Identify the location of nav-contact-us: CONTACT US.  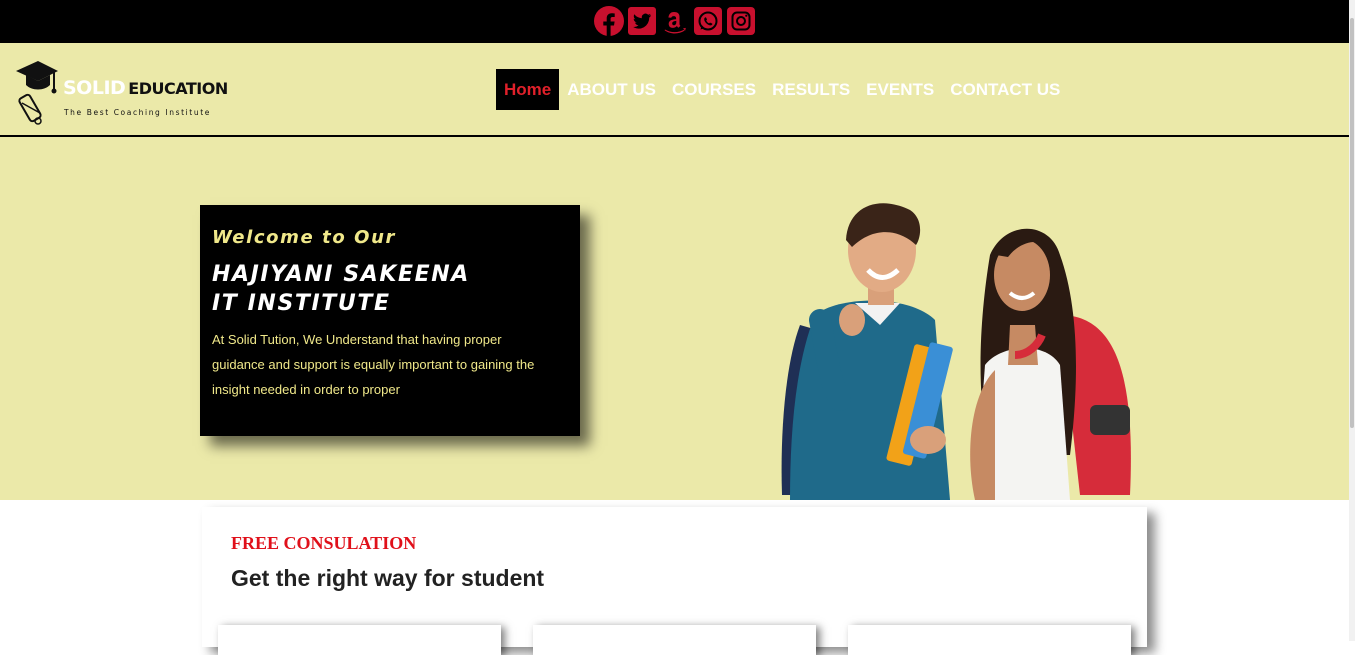
(1005, 89).